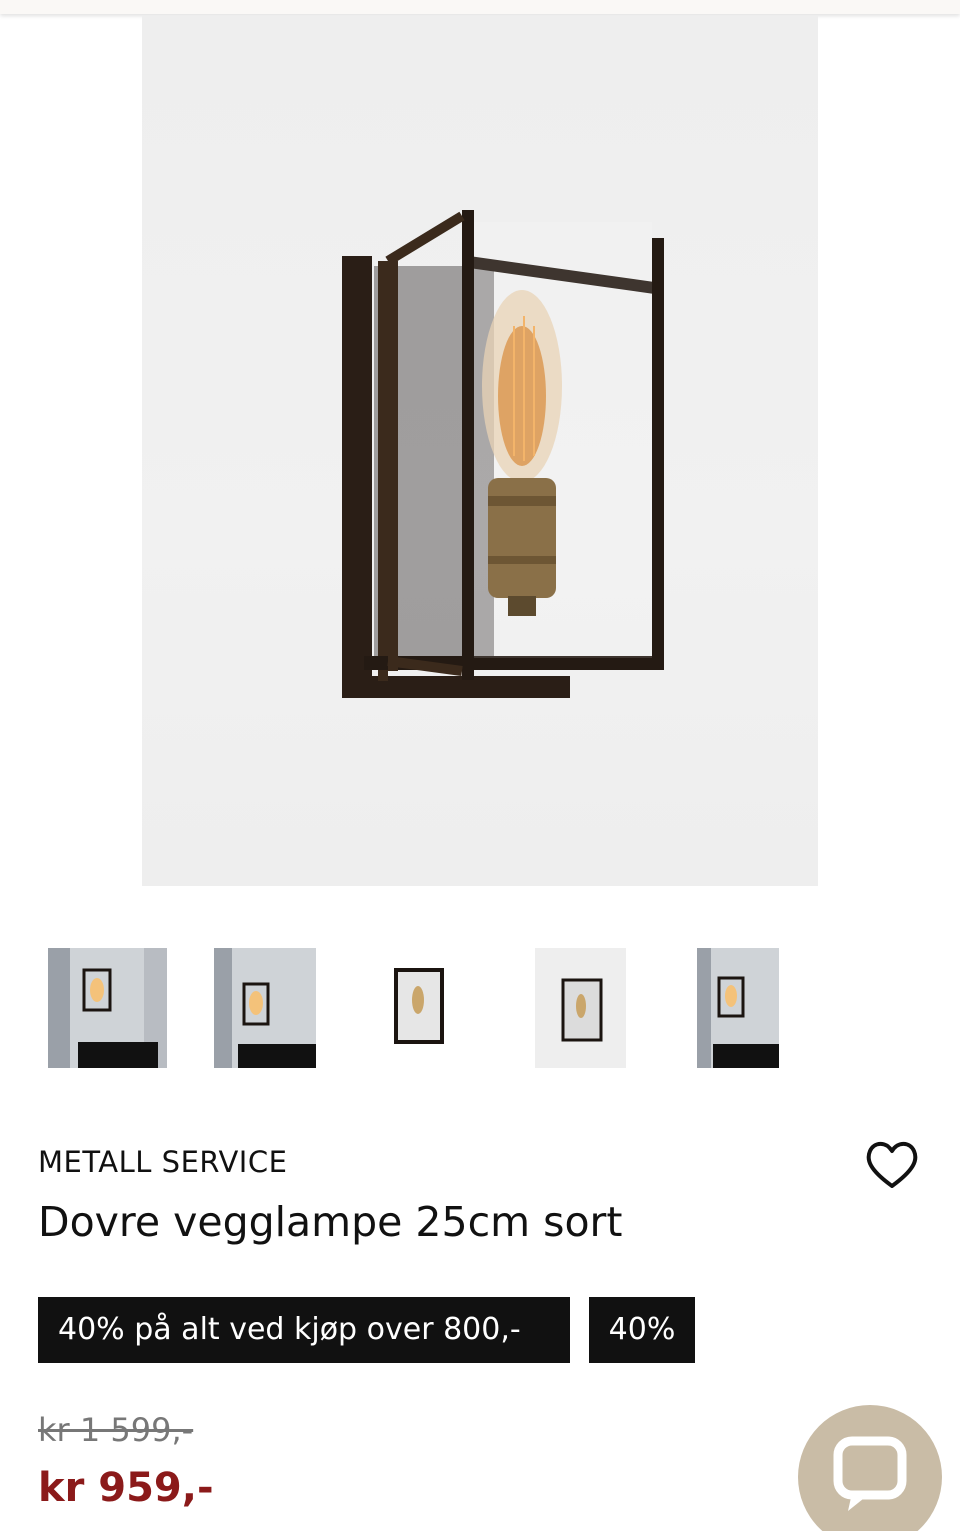  Describe the element at coordinates (480, 7) in the screenshot. I see `header-bar` at that location.